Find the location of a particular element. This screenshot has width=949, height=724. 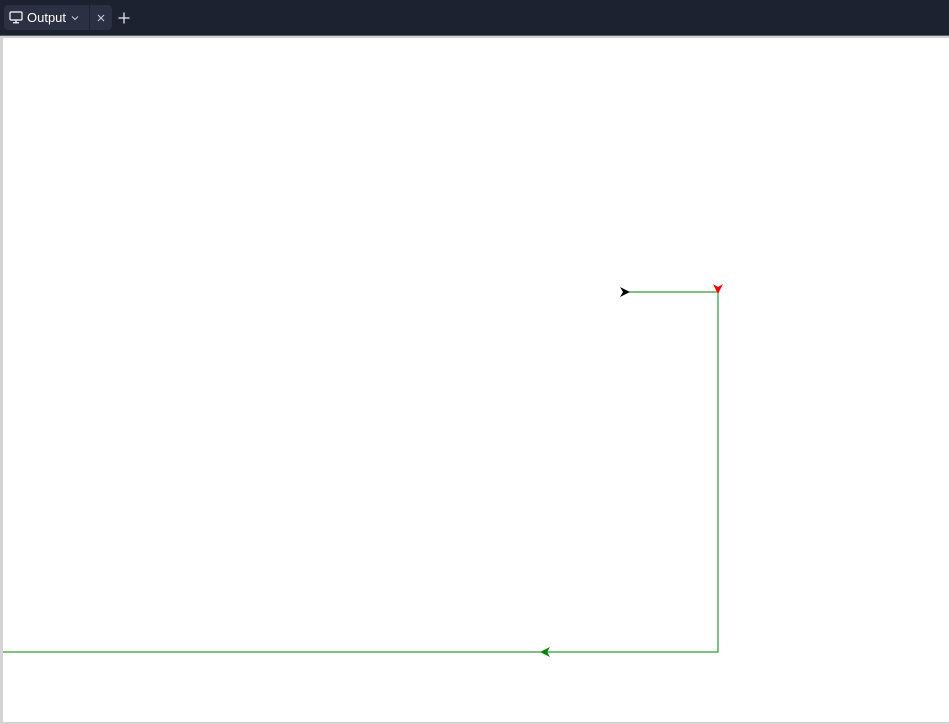

plus-icon is located at coordinates (124, 18).